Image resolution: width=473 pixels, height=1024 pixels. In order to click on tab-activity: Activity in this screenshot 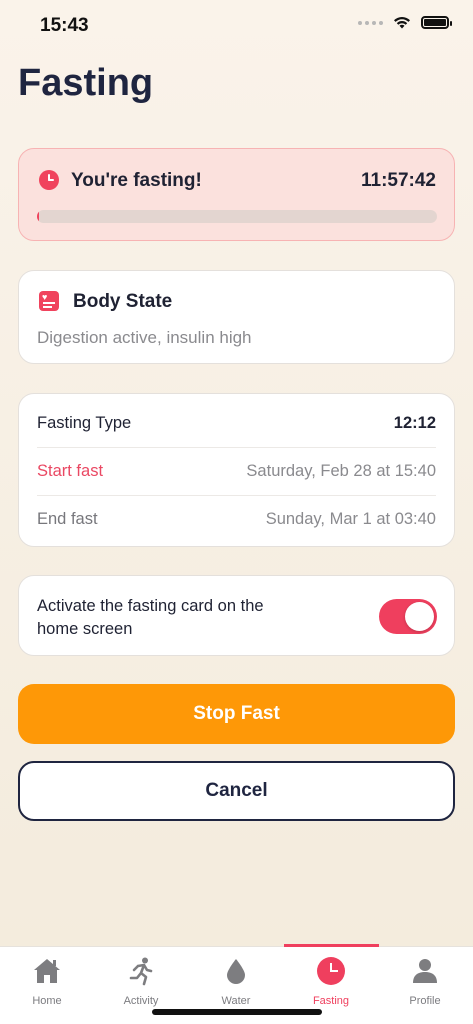, I will do `click(141, 984)`.